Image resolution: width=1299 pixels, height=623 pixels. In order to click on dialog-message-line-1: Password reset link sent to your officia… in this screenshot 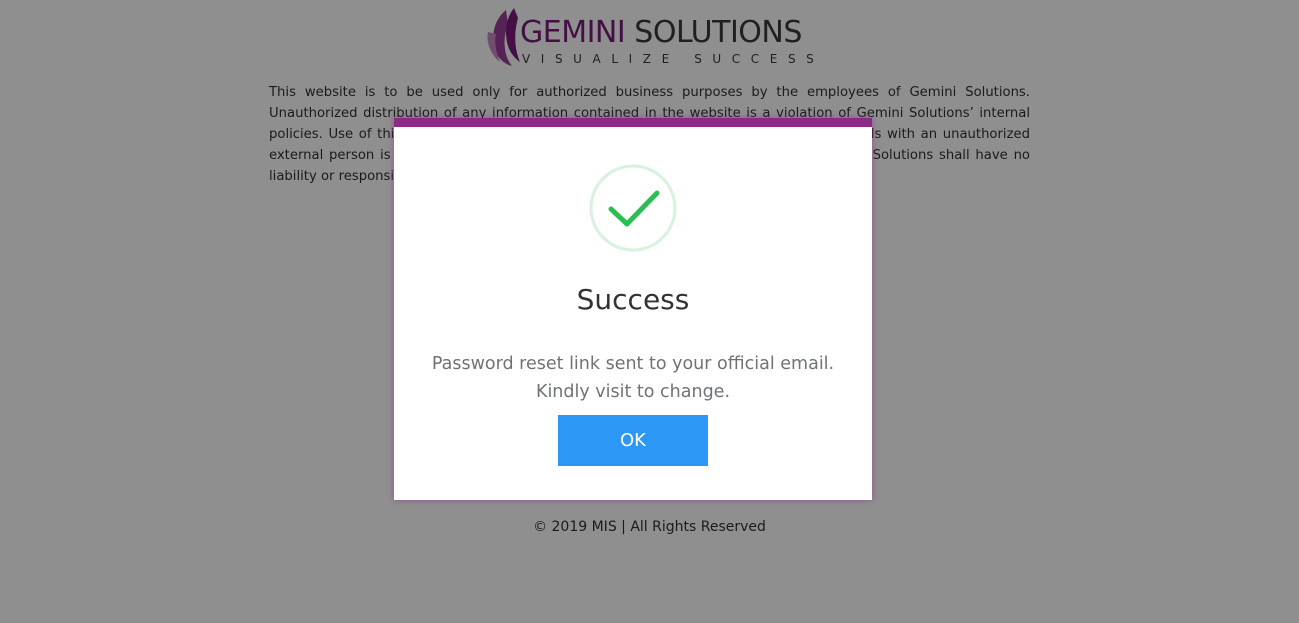, I will do `click(633, 364)`.